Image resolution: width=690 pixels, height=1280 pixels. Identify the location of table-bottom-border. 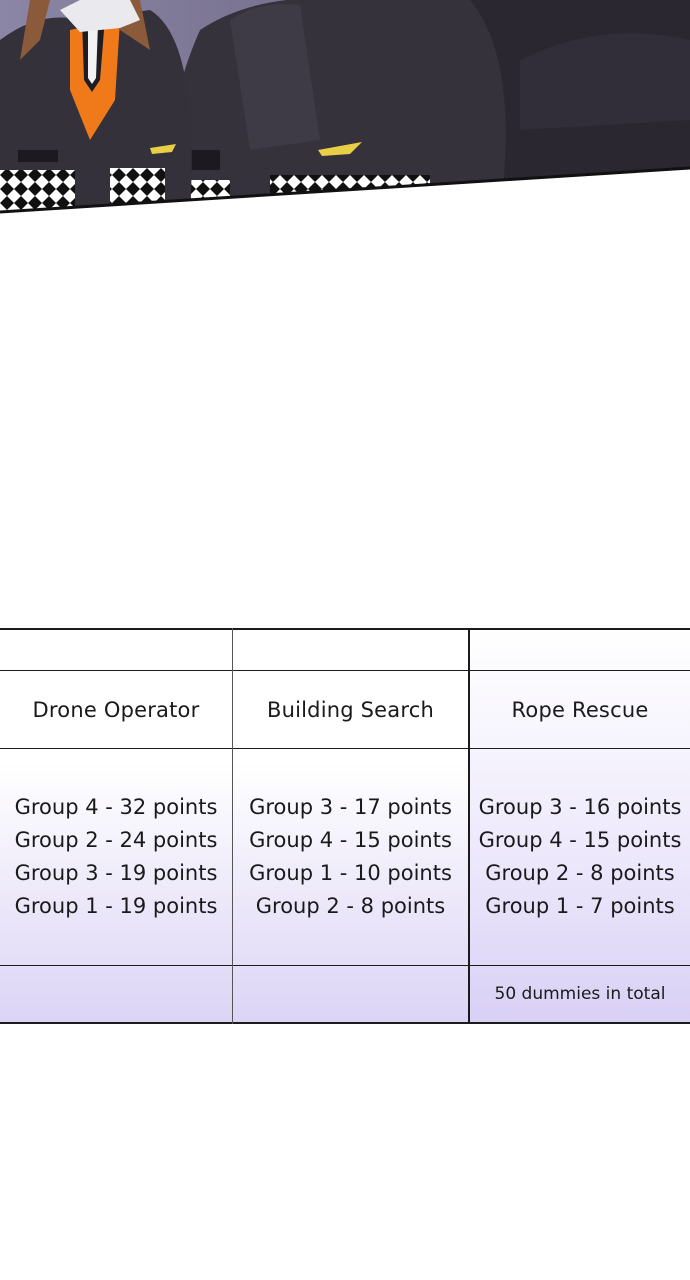
(345, 1023).